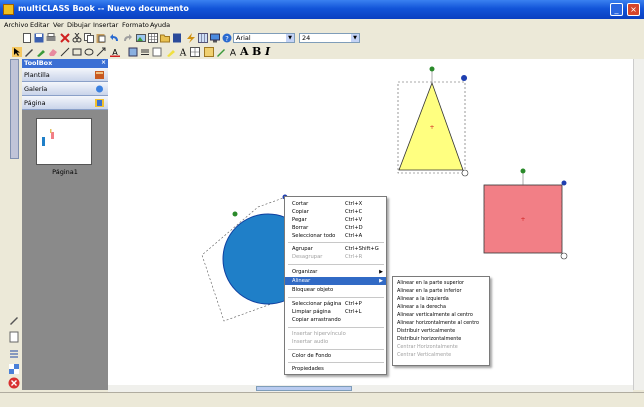 The height and width of the screenshot is (407, 644). Describe the element at coordinates (441, 347) in the screenshot. I see `submenu-item: Centrar Horizontalmente` at that location.